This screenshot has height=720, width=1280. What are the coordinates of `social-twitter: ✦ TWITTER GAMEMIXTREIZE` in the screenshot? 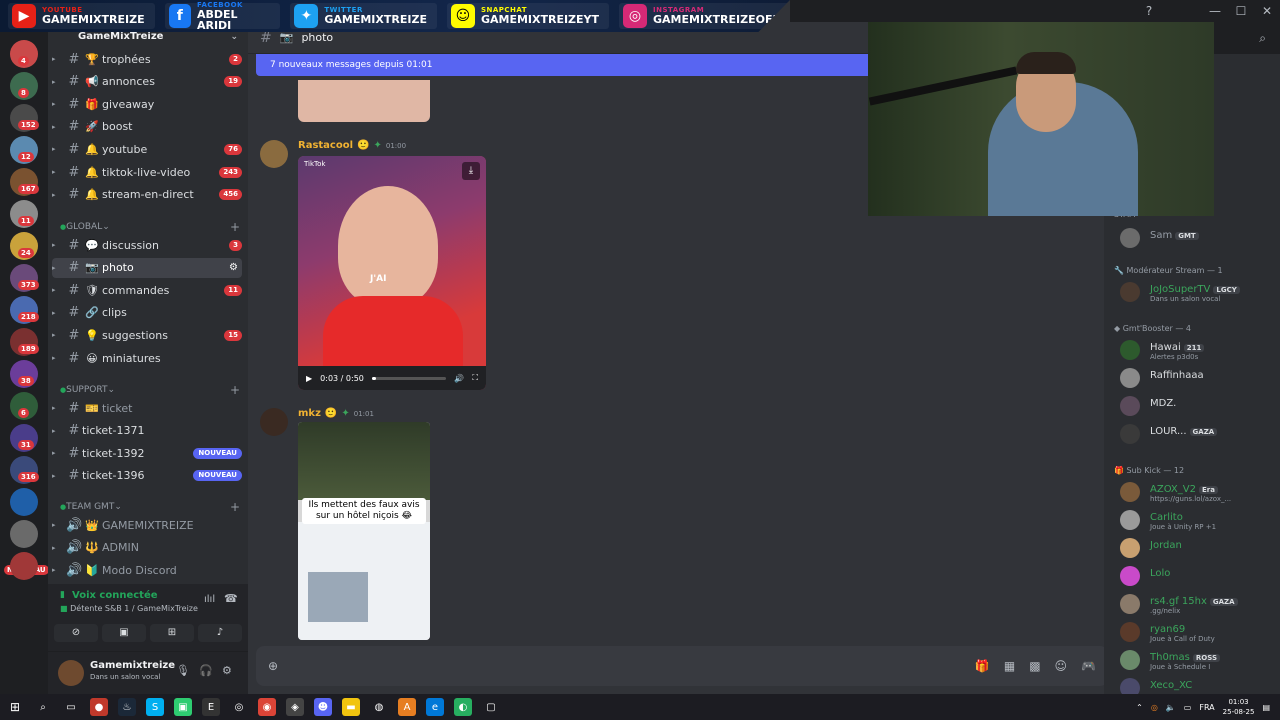 It's located at (363, 16).